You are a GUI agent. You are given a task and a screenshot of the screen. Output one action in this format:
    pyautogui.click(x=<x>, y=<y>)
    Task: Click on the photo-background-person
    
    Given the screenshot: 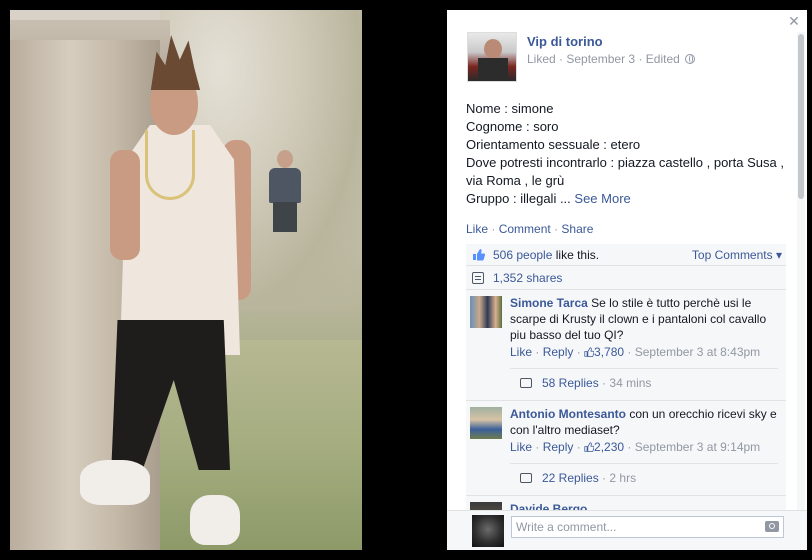 What is the action you would take?
    pyautogui.click(x=285, y=191)
    